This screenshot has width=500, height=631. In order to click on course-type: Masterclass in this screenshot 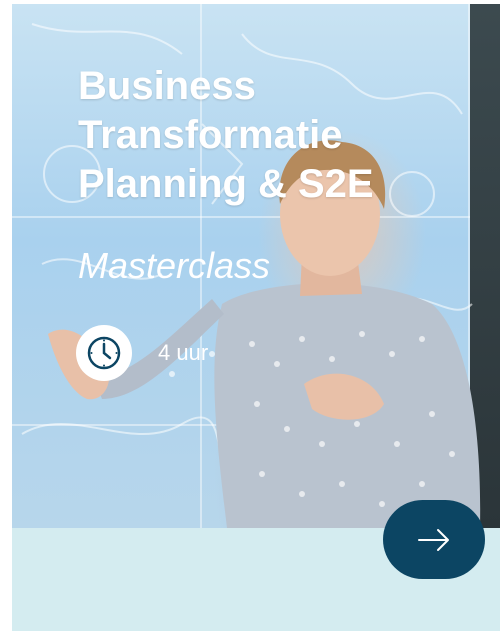, I will do `click(174, 265)`.